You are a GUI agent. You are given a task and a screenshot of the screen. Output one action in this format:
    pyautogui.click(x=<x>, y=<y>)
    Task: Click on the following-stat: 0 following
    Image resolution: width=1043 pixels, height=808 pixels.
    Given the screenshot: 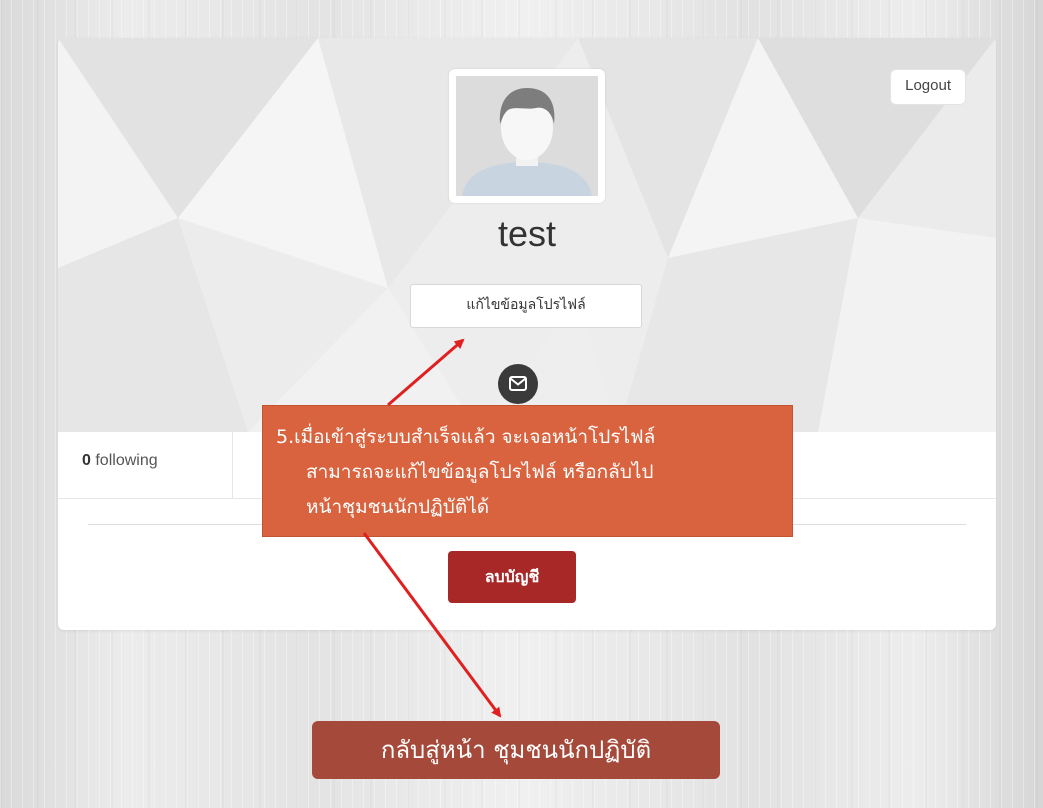 What is the action you would take?
    pyautogui.click(x=120, y=461)
    